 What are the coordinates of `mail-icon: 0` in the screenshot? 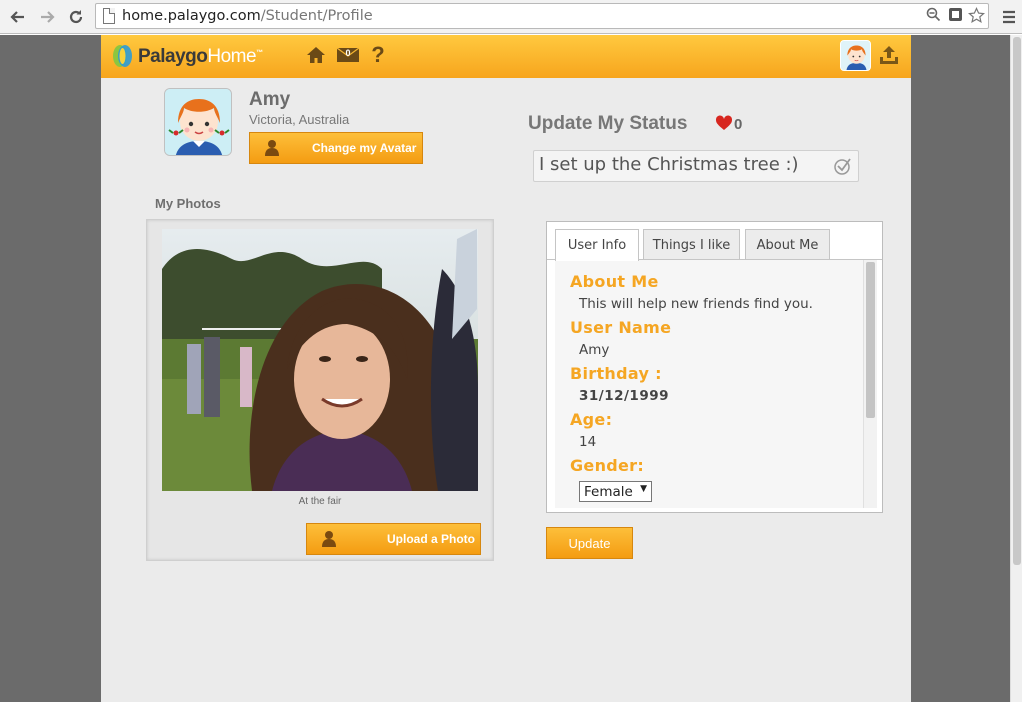 It's located at (348, 55).